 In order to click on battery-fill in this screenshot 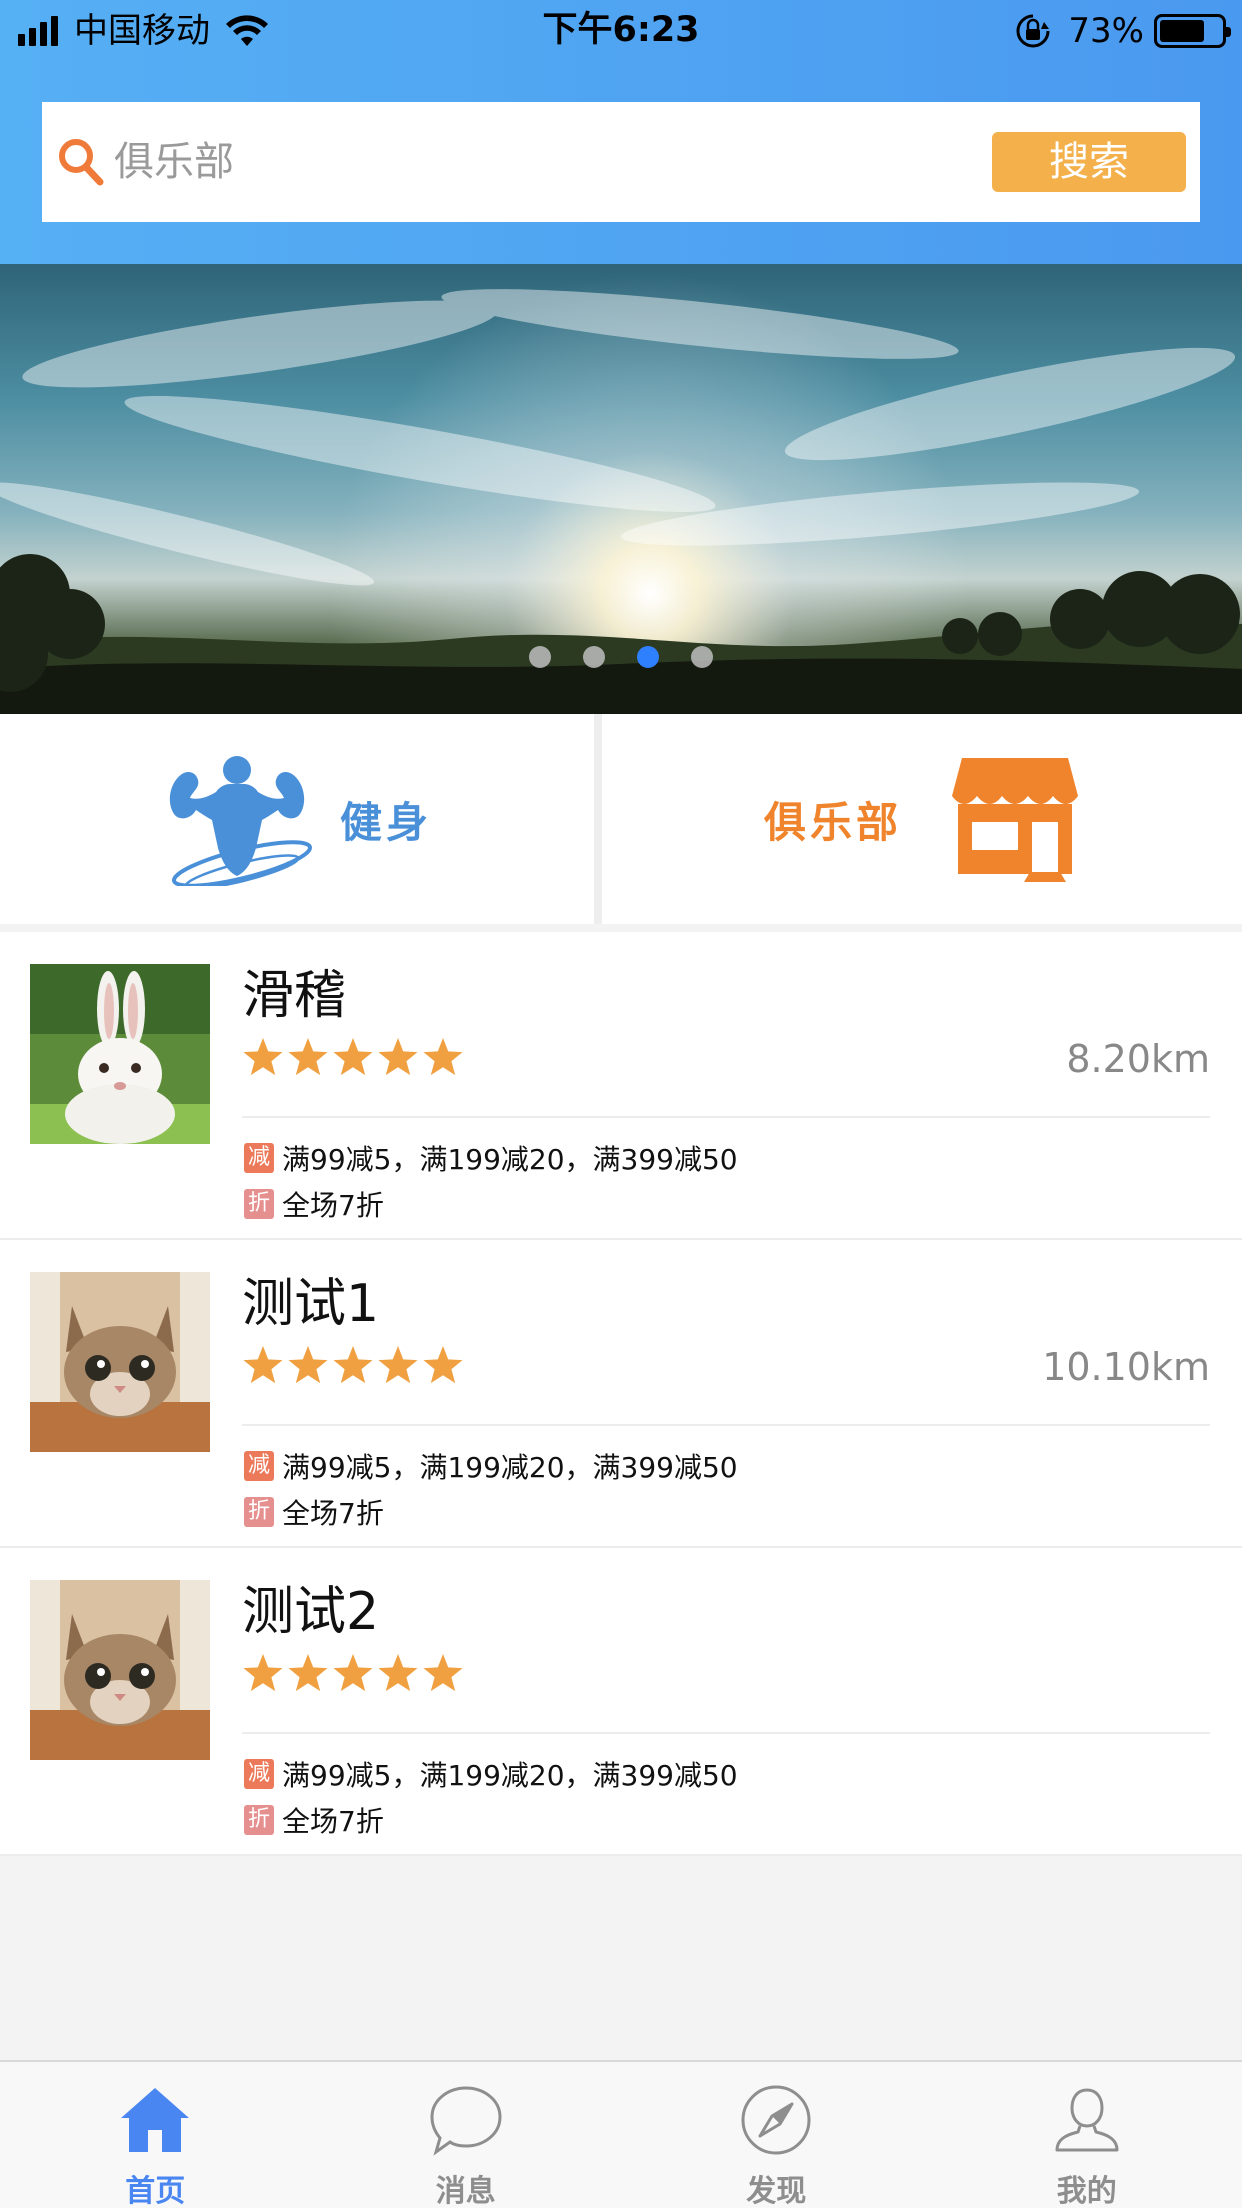, I will do `click(1182, 31)`.